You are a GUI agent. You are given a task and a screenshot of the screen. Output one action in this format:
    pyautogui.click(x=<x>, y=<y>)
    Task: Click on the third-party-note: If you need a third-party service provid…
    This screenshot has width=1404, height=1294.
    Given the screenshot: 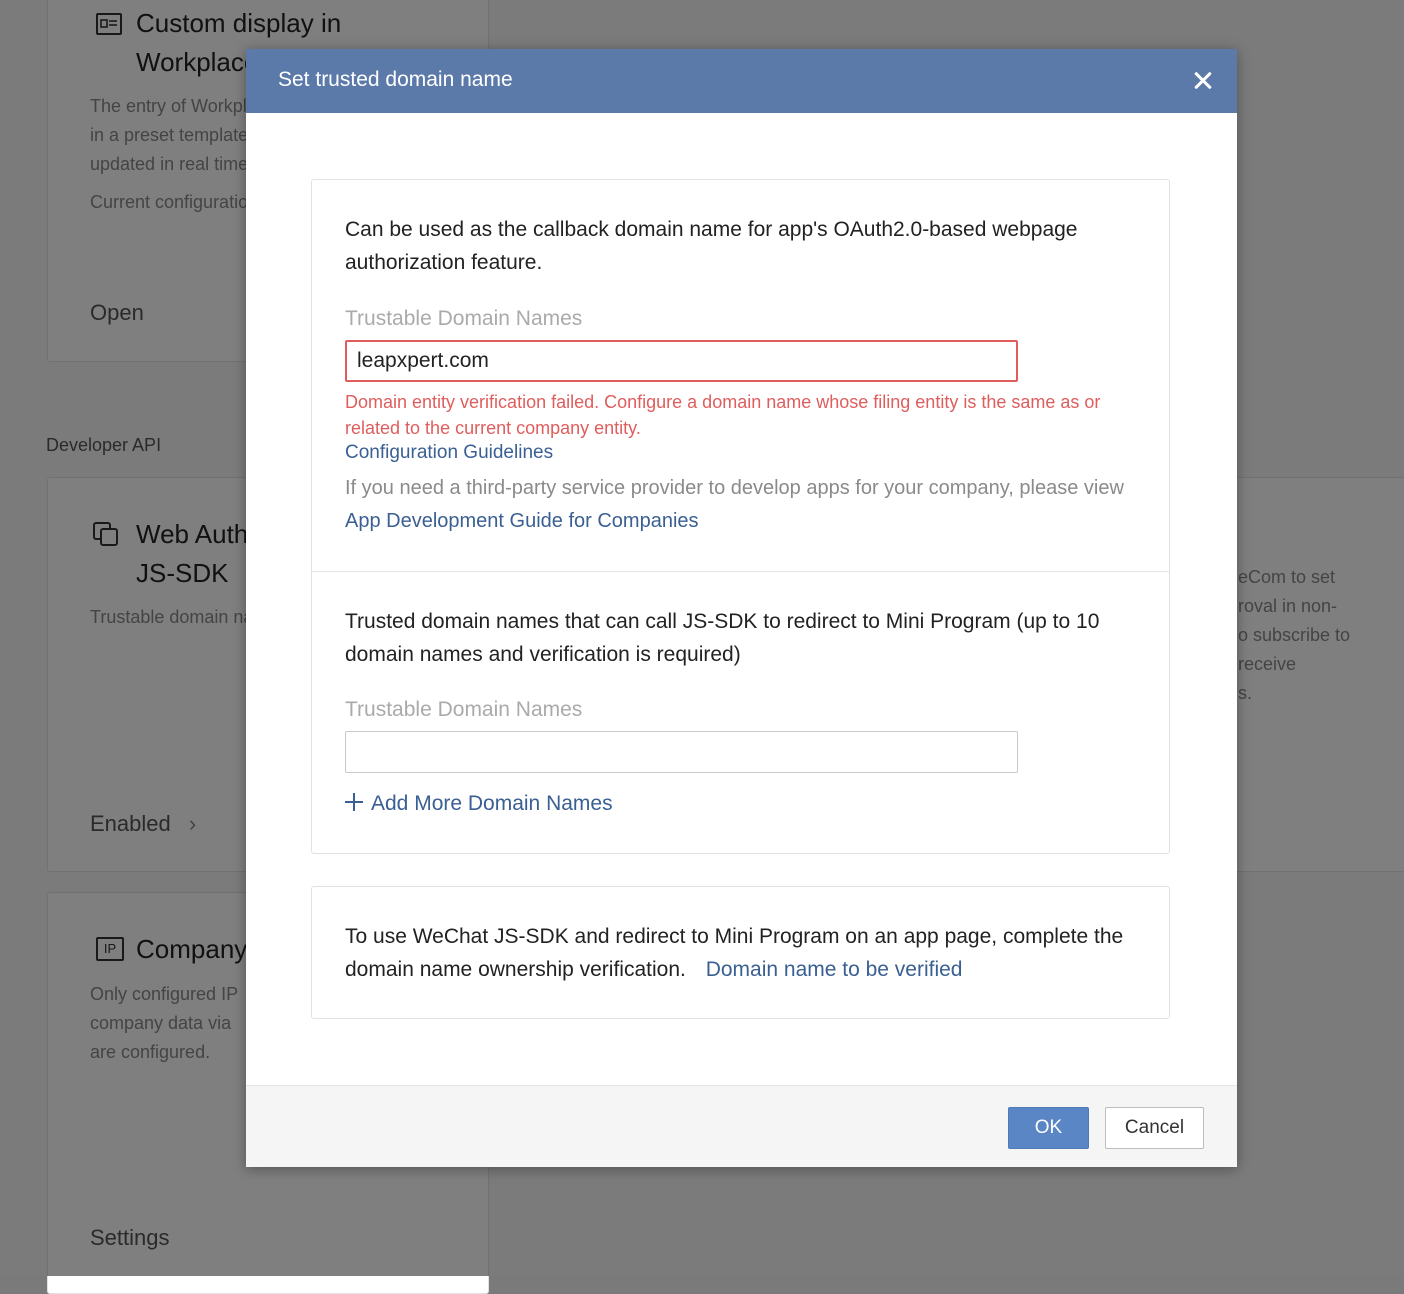 What is the action you would take?
    pyautogui.click(x=745, y=505)
    